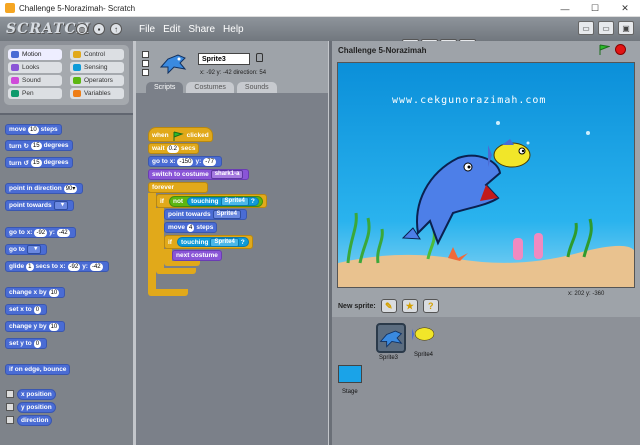 This screenshot has width=640, height=445. I want to click on tab-sounds: Sounds, so click(256, 87).